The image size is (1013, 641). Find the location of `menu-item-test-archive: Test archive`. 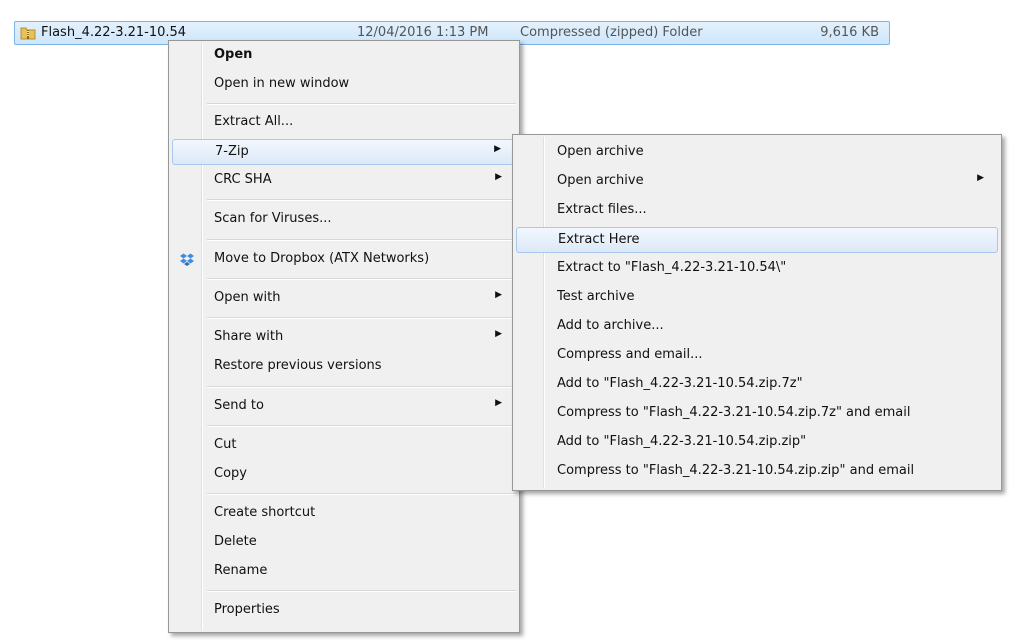

menu-item-test-archive: Test archive is located at coordinates (757, 298).